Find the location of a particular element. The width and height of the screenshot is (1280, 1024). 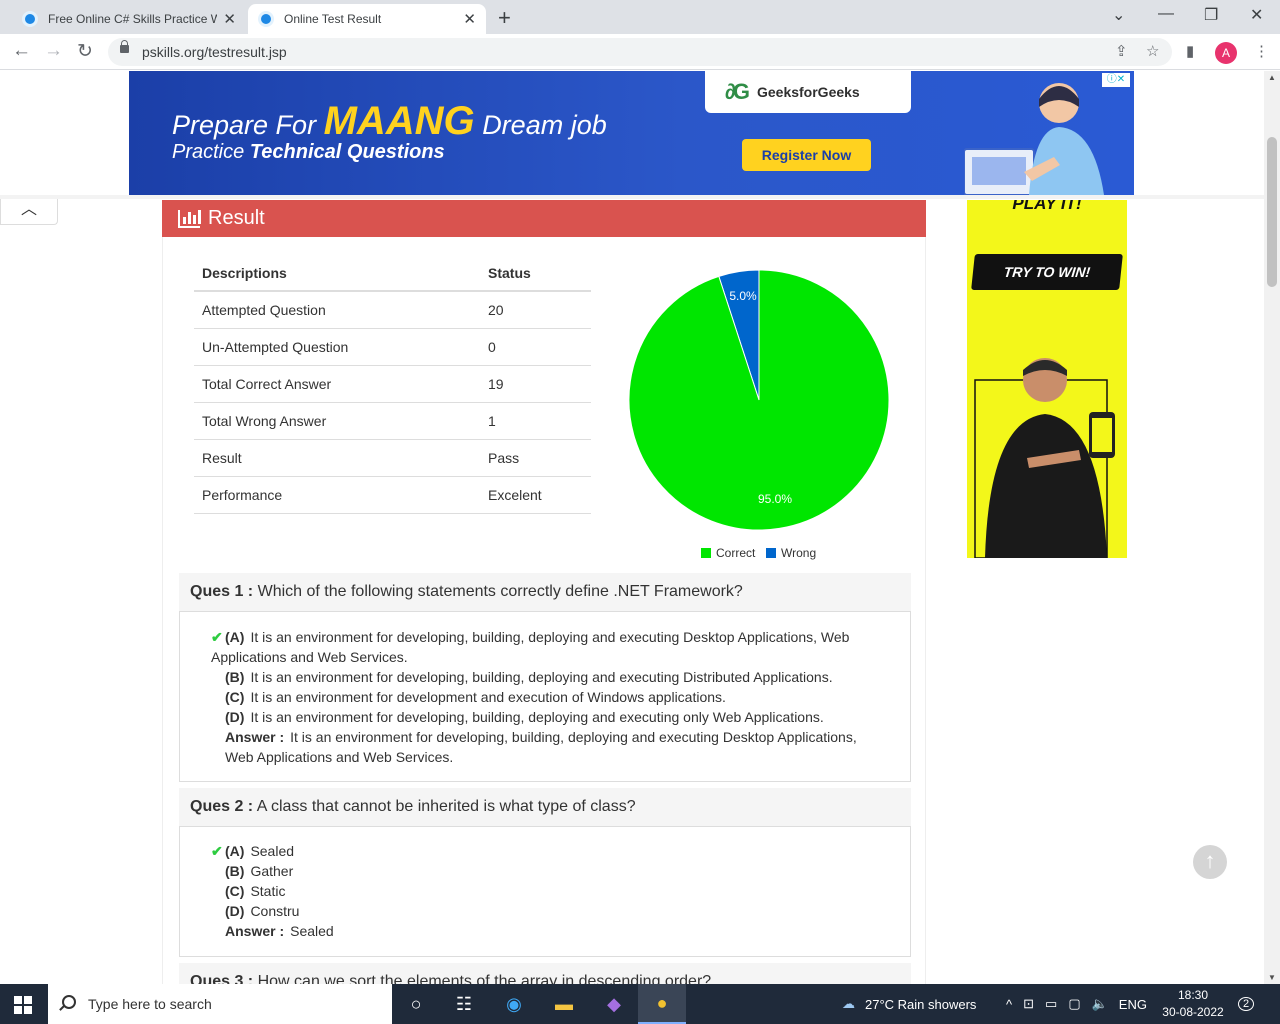

ad-illustration is located at coordinates (1034, 139).